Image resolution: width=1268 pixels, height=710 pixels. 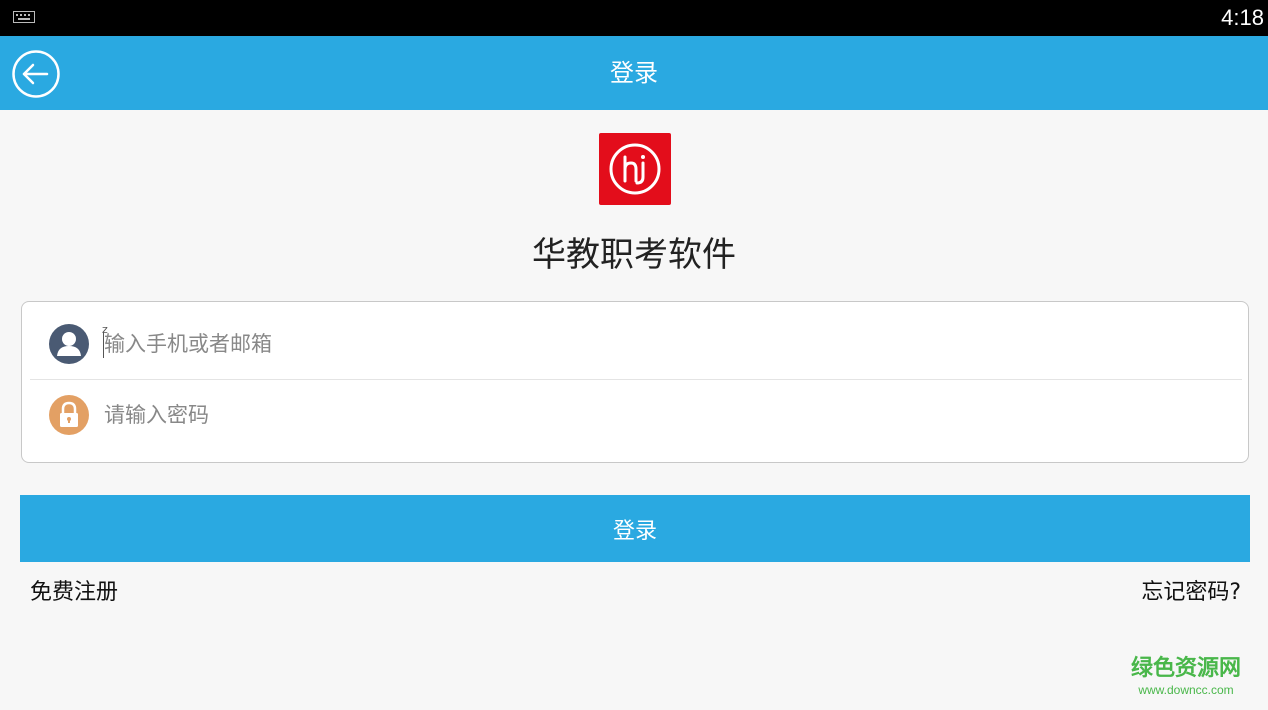 I want to click on watermark-title: 绿色资源网, so click(x=1185, y=668).